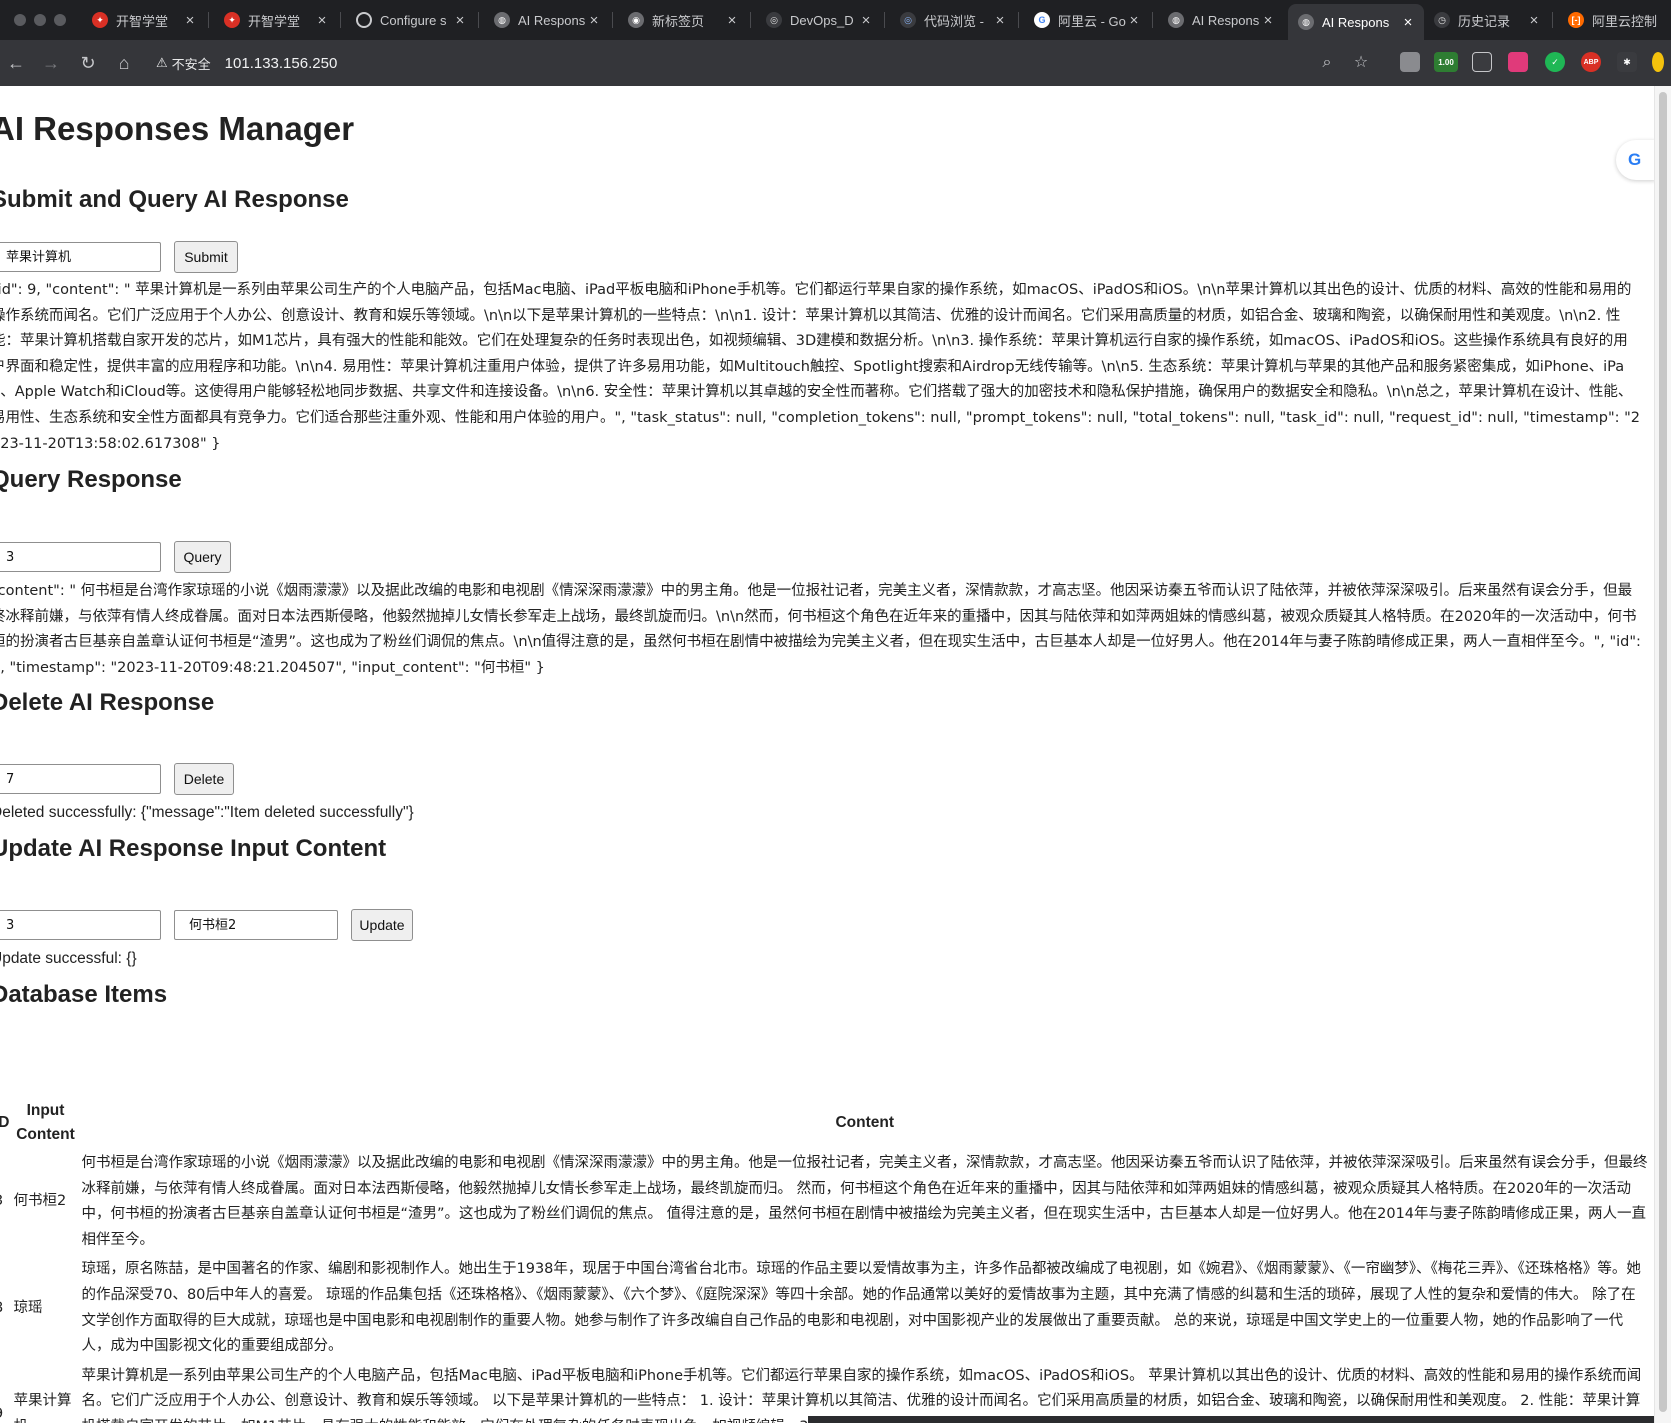  I want to click on delete-button: Delete, so click(204, 779).